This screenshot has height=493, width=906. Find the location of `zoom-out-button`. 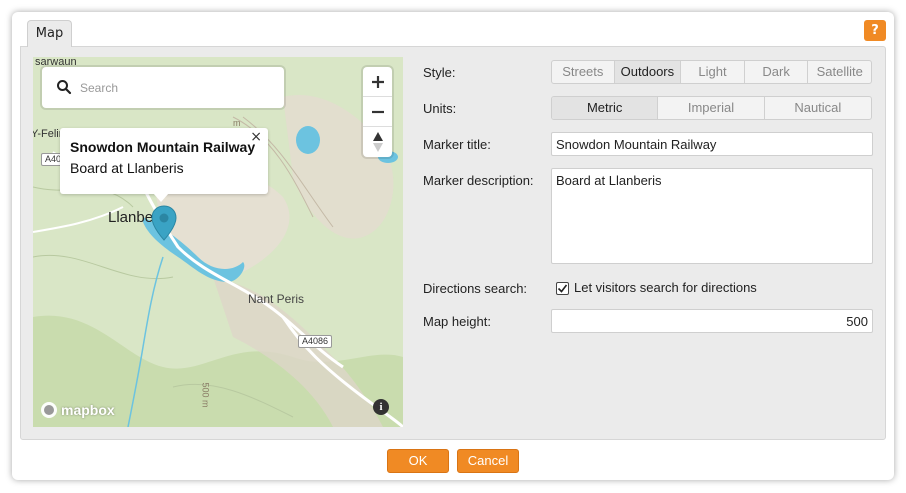

zoom-out-button is located at coordinates (377, 112).